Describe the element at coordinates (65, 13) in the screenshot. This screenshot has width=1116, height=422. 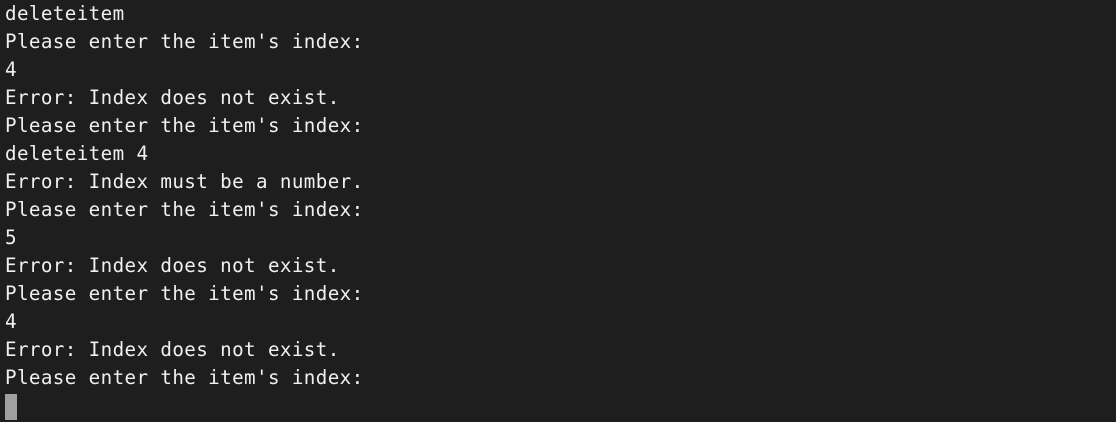
I see `terminal-line-command: deleteitem` at that location.